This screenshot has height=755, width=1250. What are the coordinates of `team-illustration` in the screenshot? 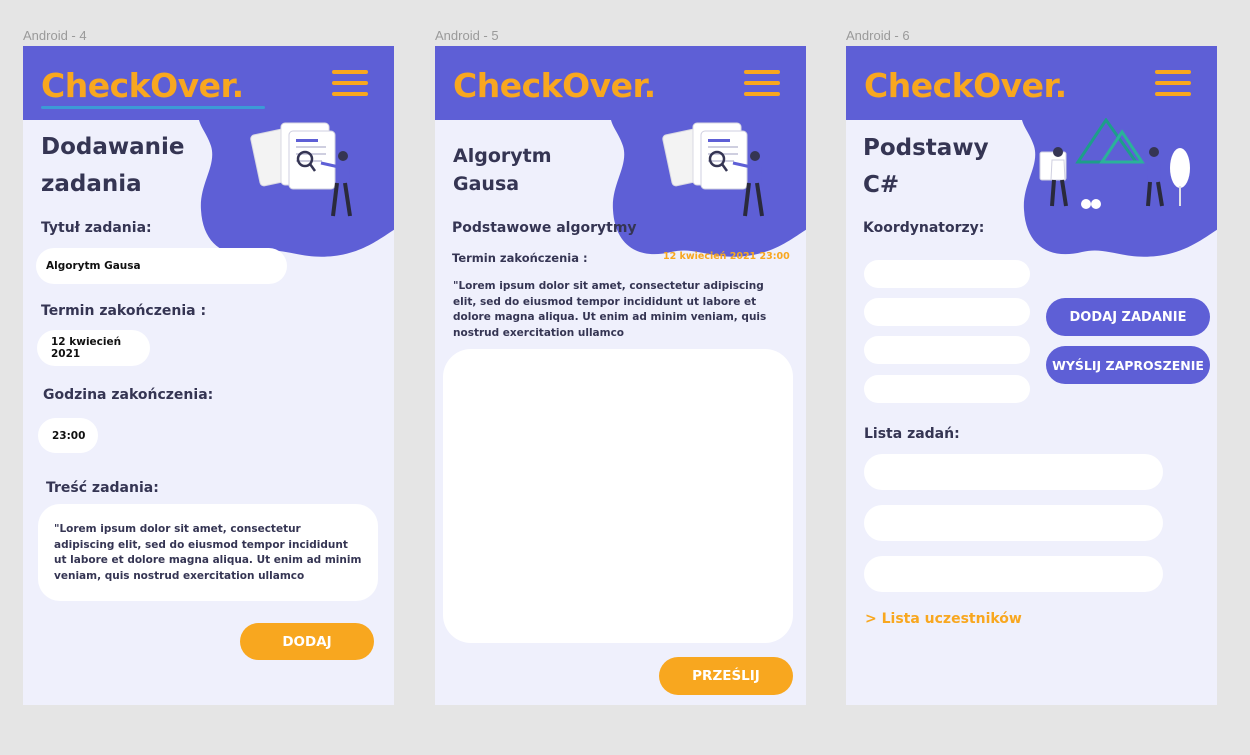 It's located at (1114, 163).